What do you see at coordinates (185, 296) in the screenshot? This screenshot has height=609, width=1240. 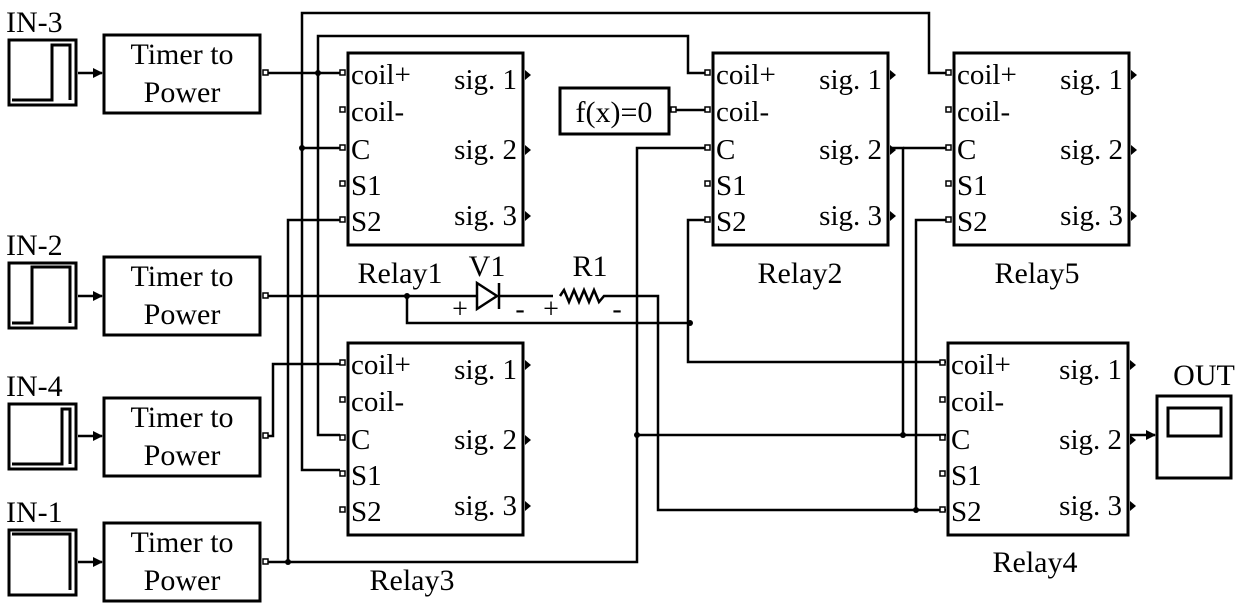 I see `timer-block-2: Timer to Power` at bounding box center [185, 296].